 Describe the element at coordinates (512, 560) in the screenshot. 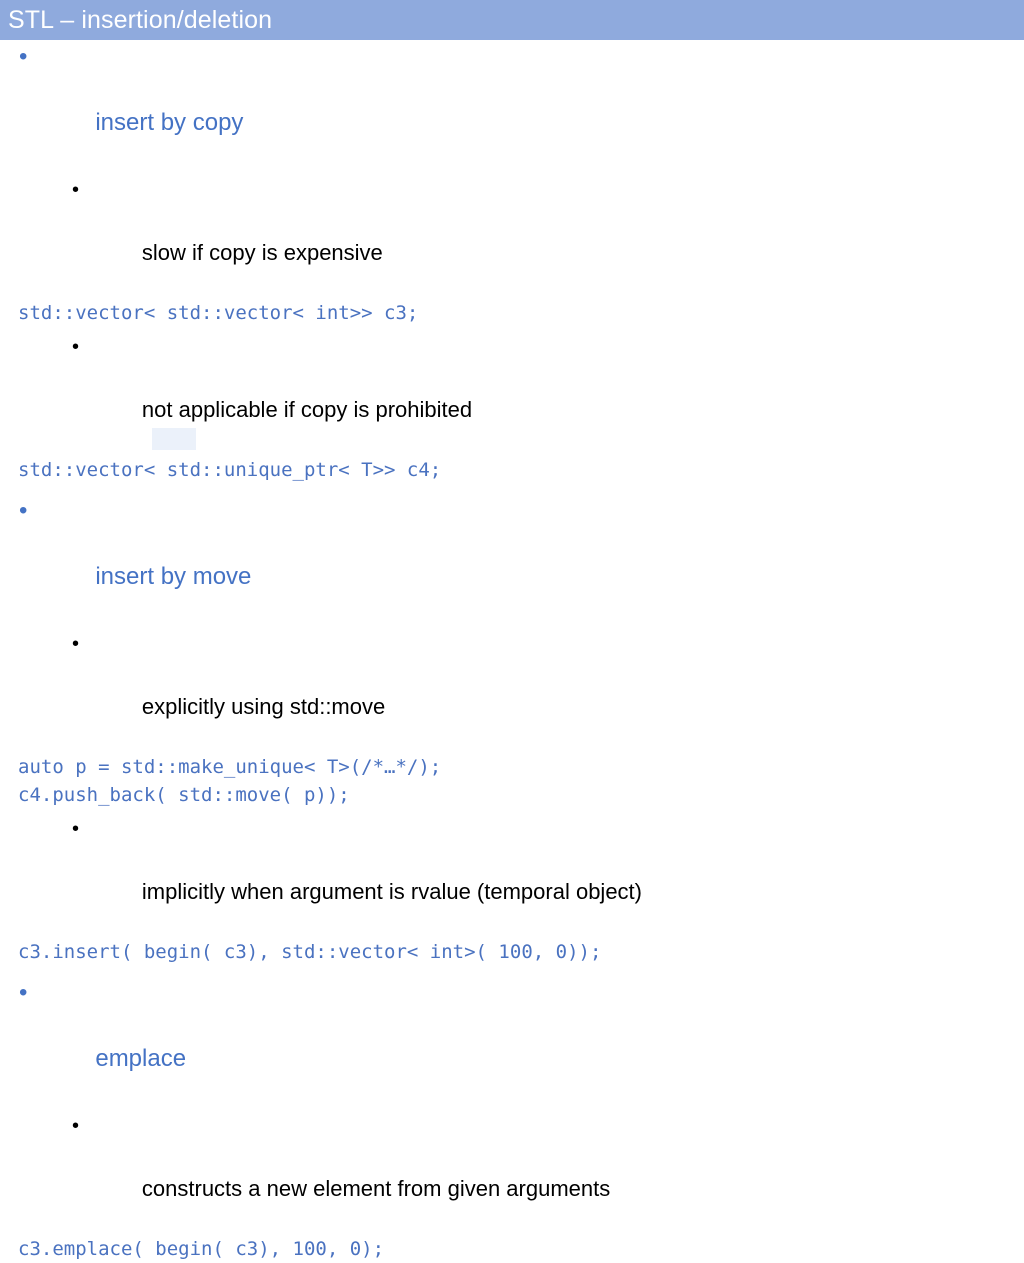

I see `bullet-level-1: • insert by move` at that location.